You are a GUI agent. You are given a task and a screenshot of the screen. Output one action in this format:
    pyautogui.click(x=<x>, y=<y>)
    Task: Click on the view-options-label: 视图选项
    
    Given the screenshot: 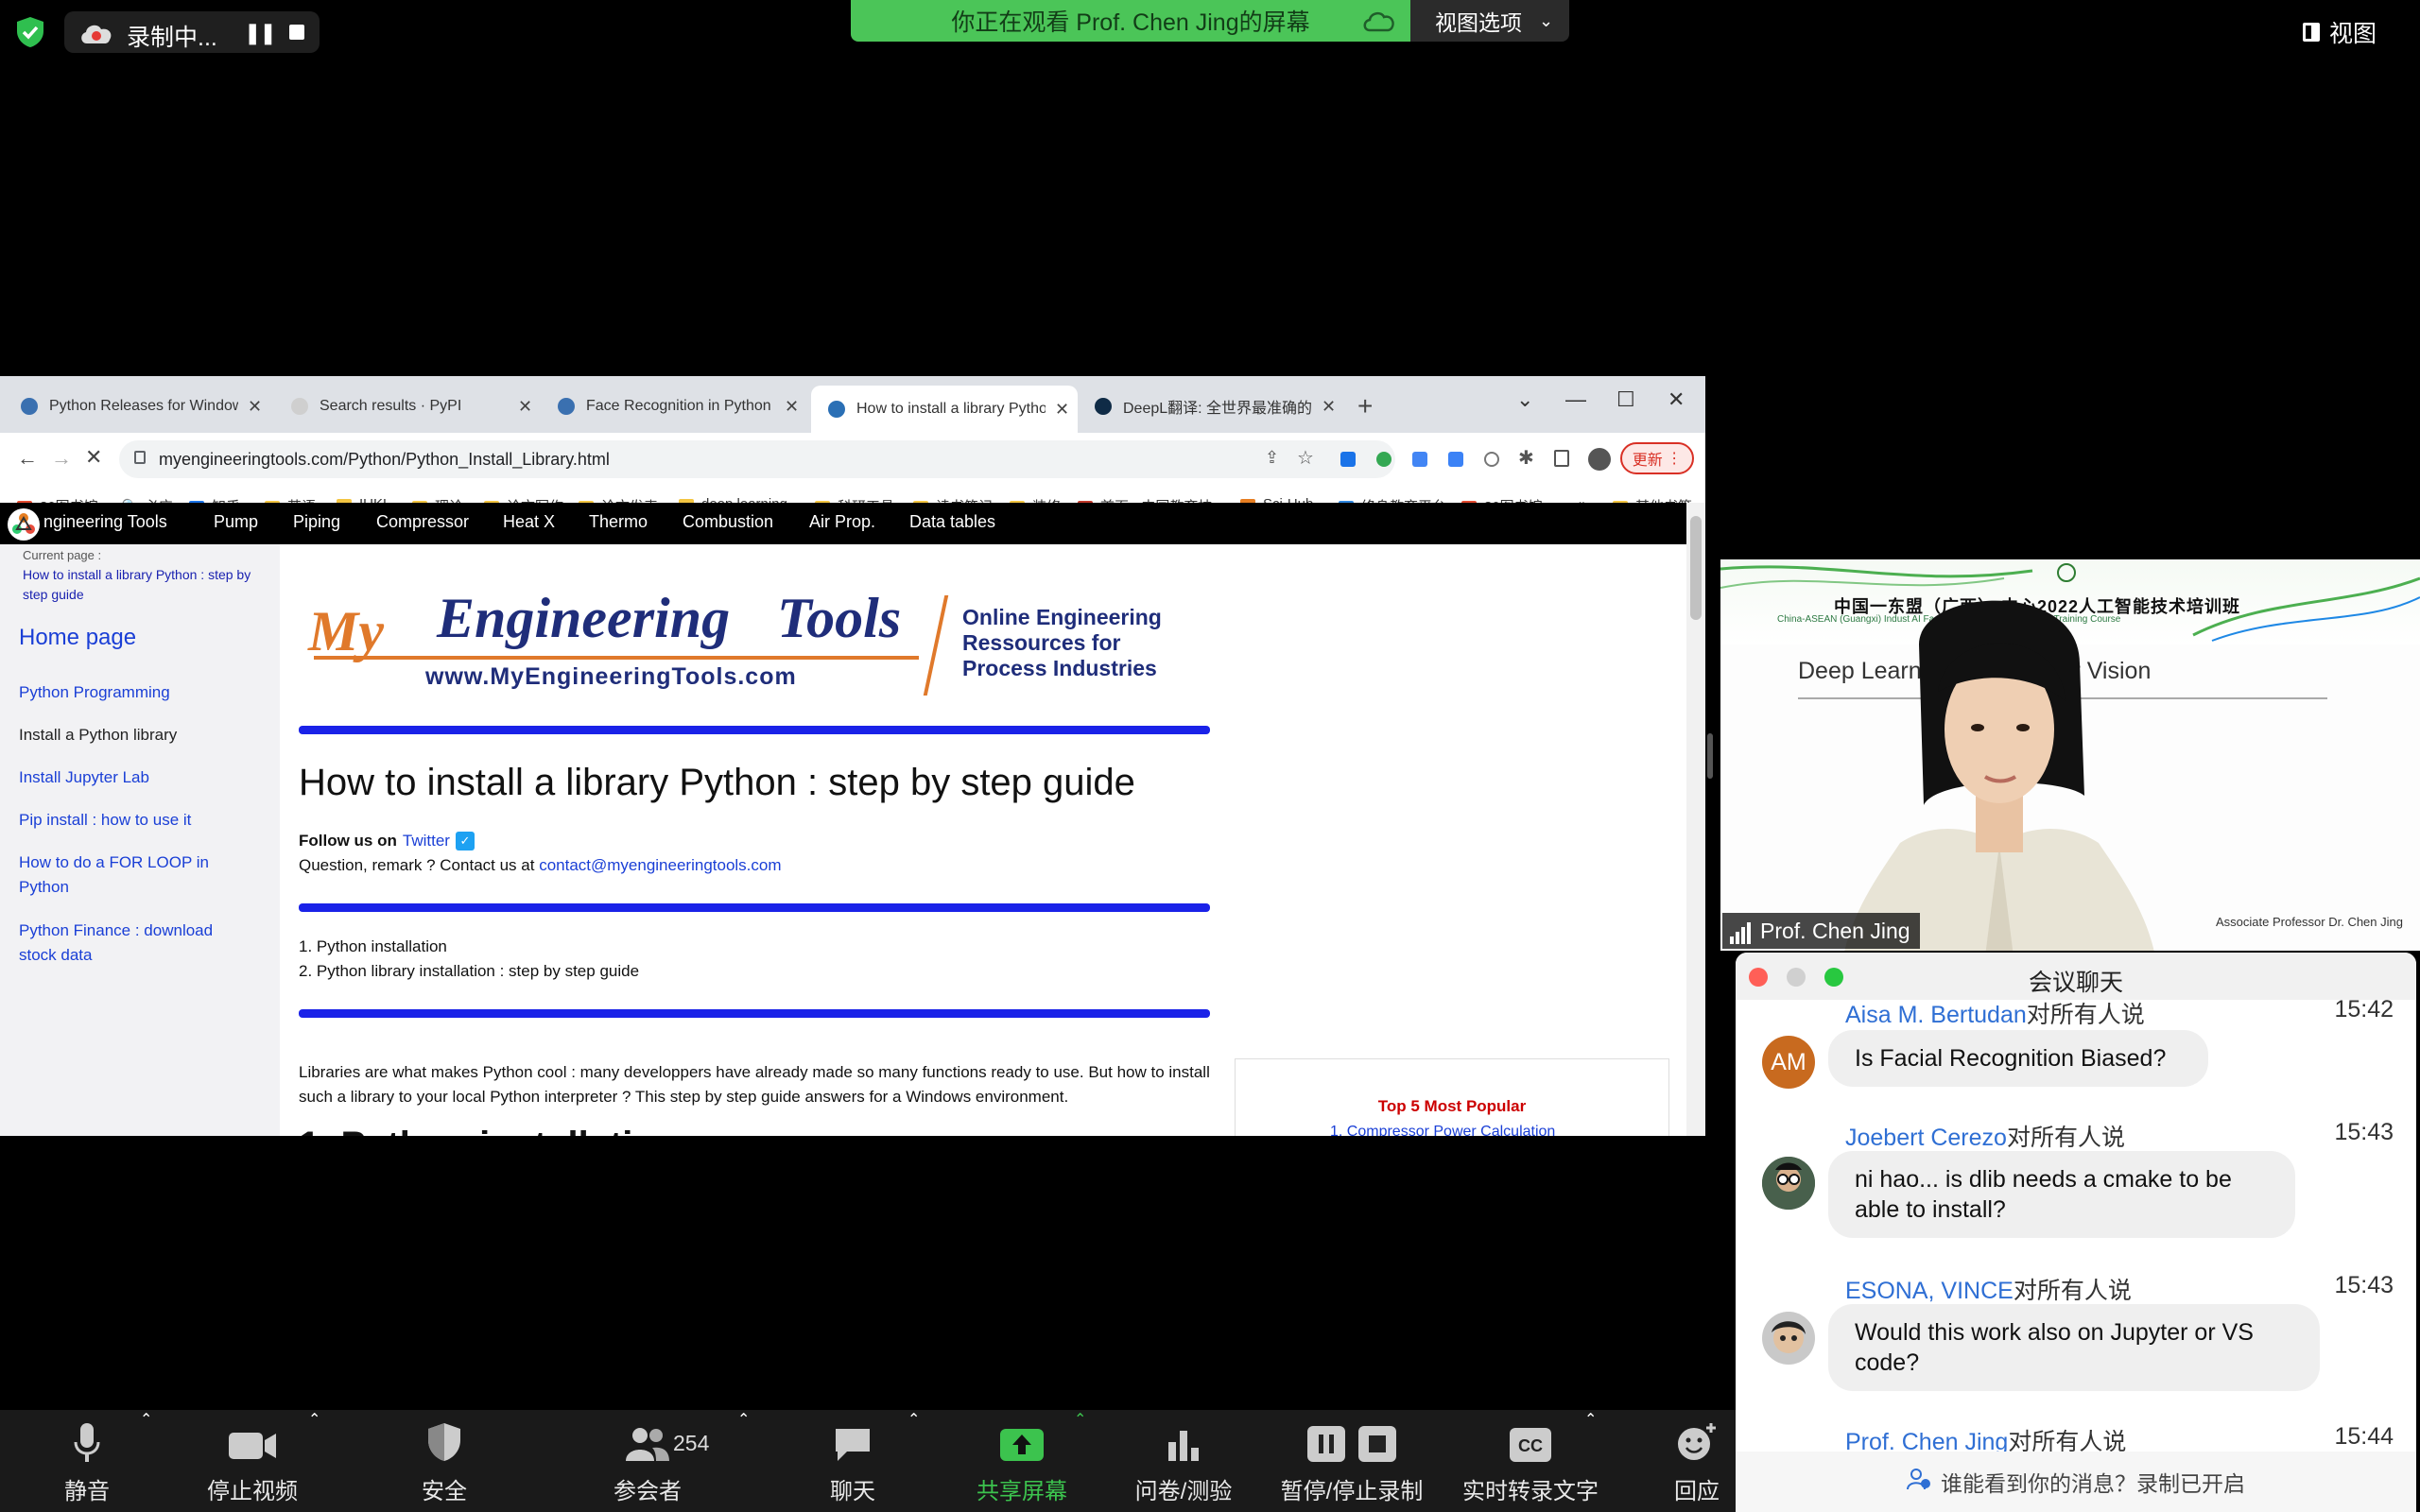 What is the action you would take?
    pyautogui.click(x=1478, y=22)
    